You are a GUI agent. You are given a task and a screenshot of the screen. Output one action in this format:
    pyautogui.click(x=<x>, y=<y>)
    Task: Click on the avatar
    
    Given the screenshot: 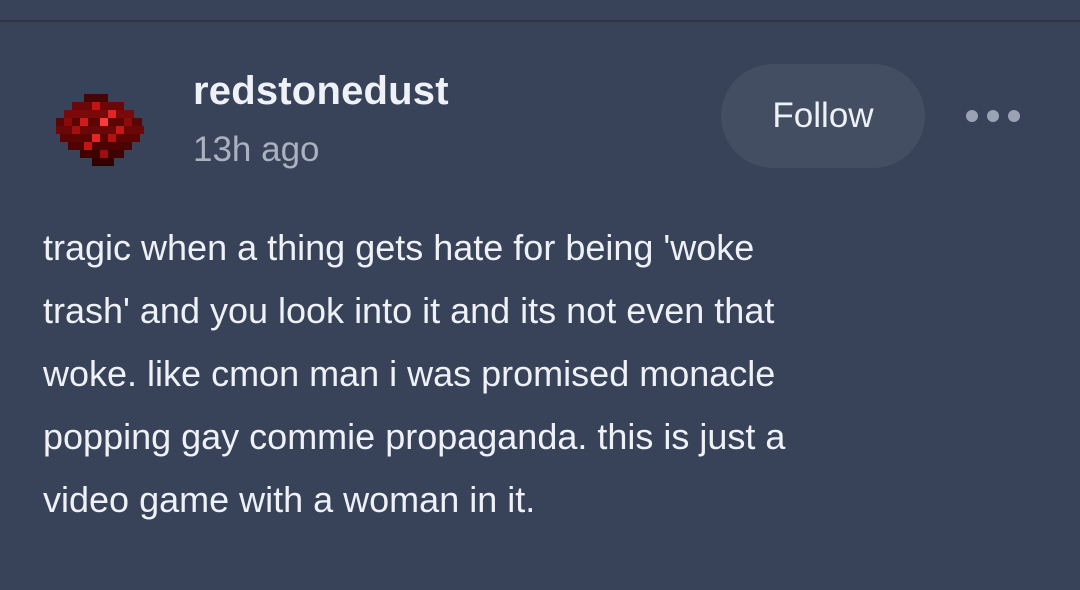 What is the action you would take?
    pyautogui.click(x=100, y=130)
    